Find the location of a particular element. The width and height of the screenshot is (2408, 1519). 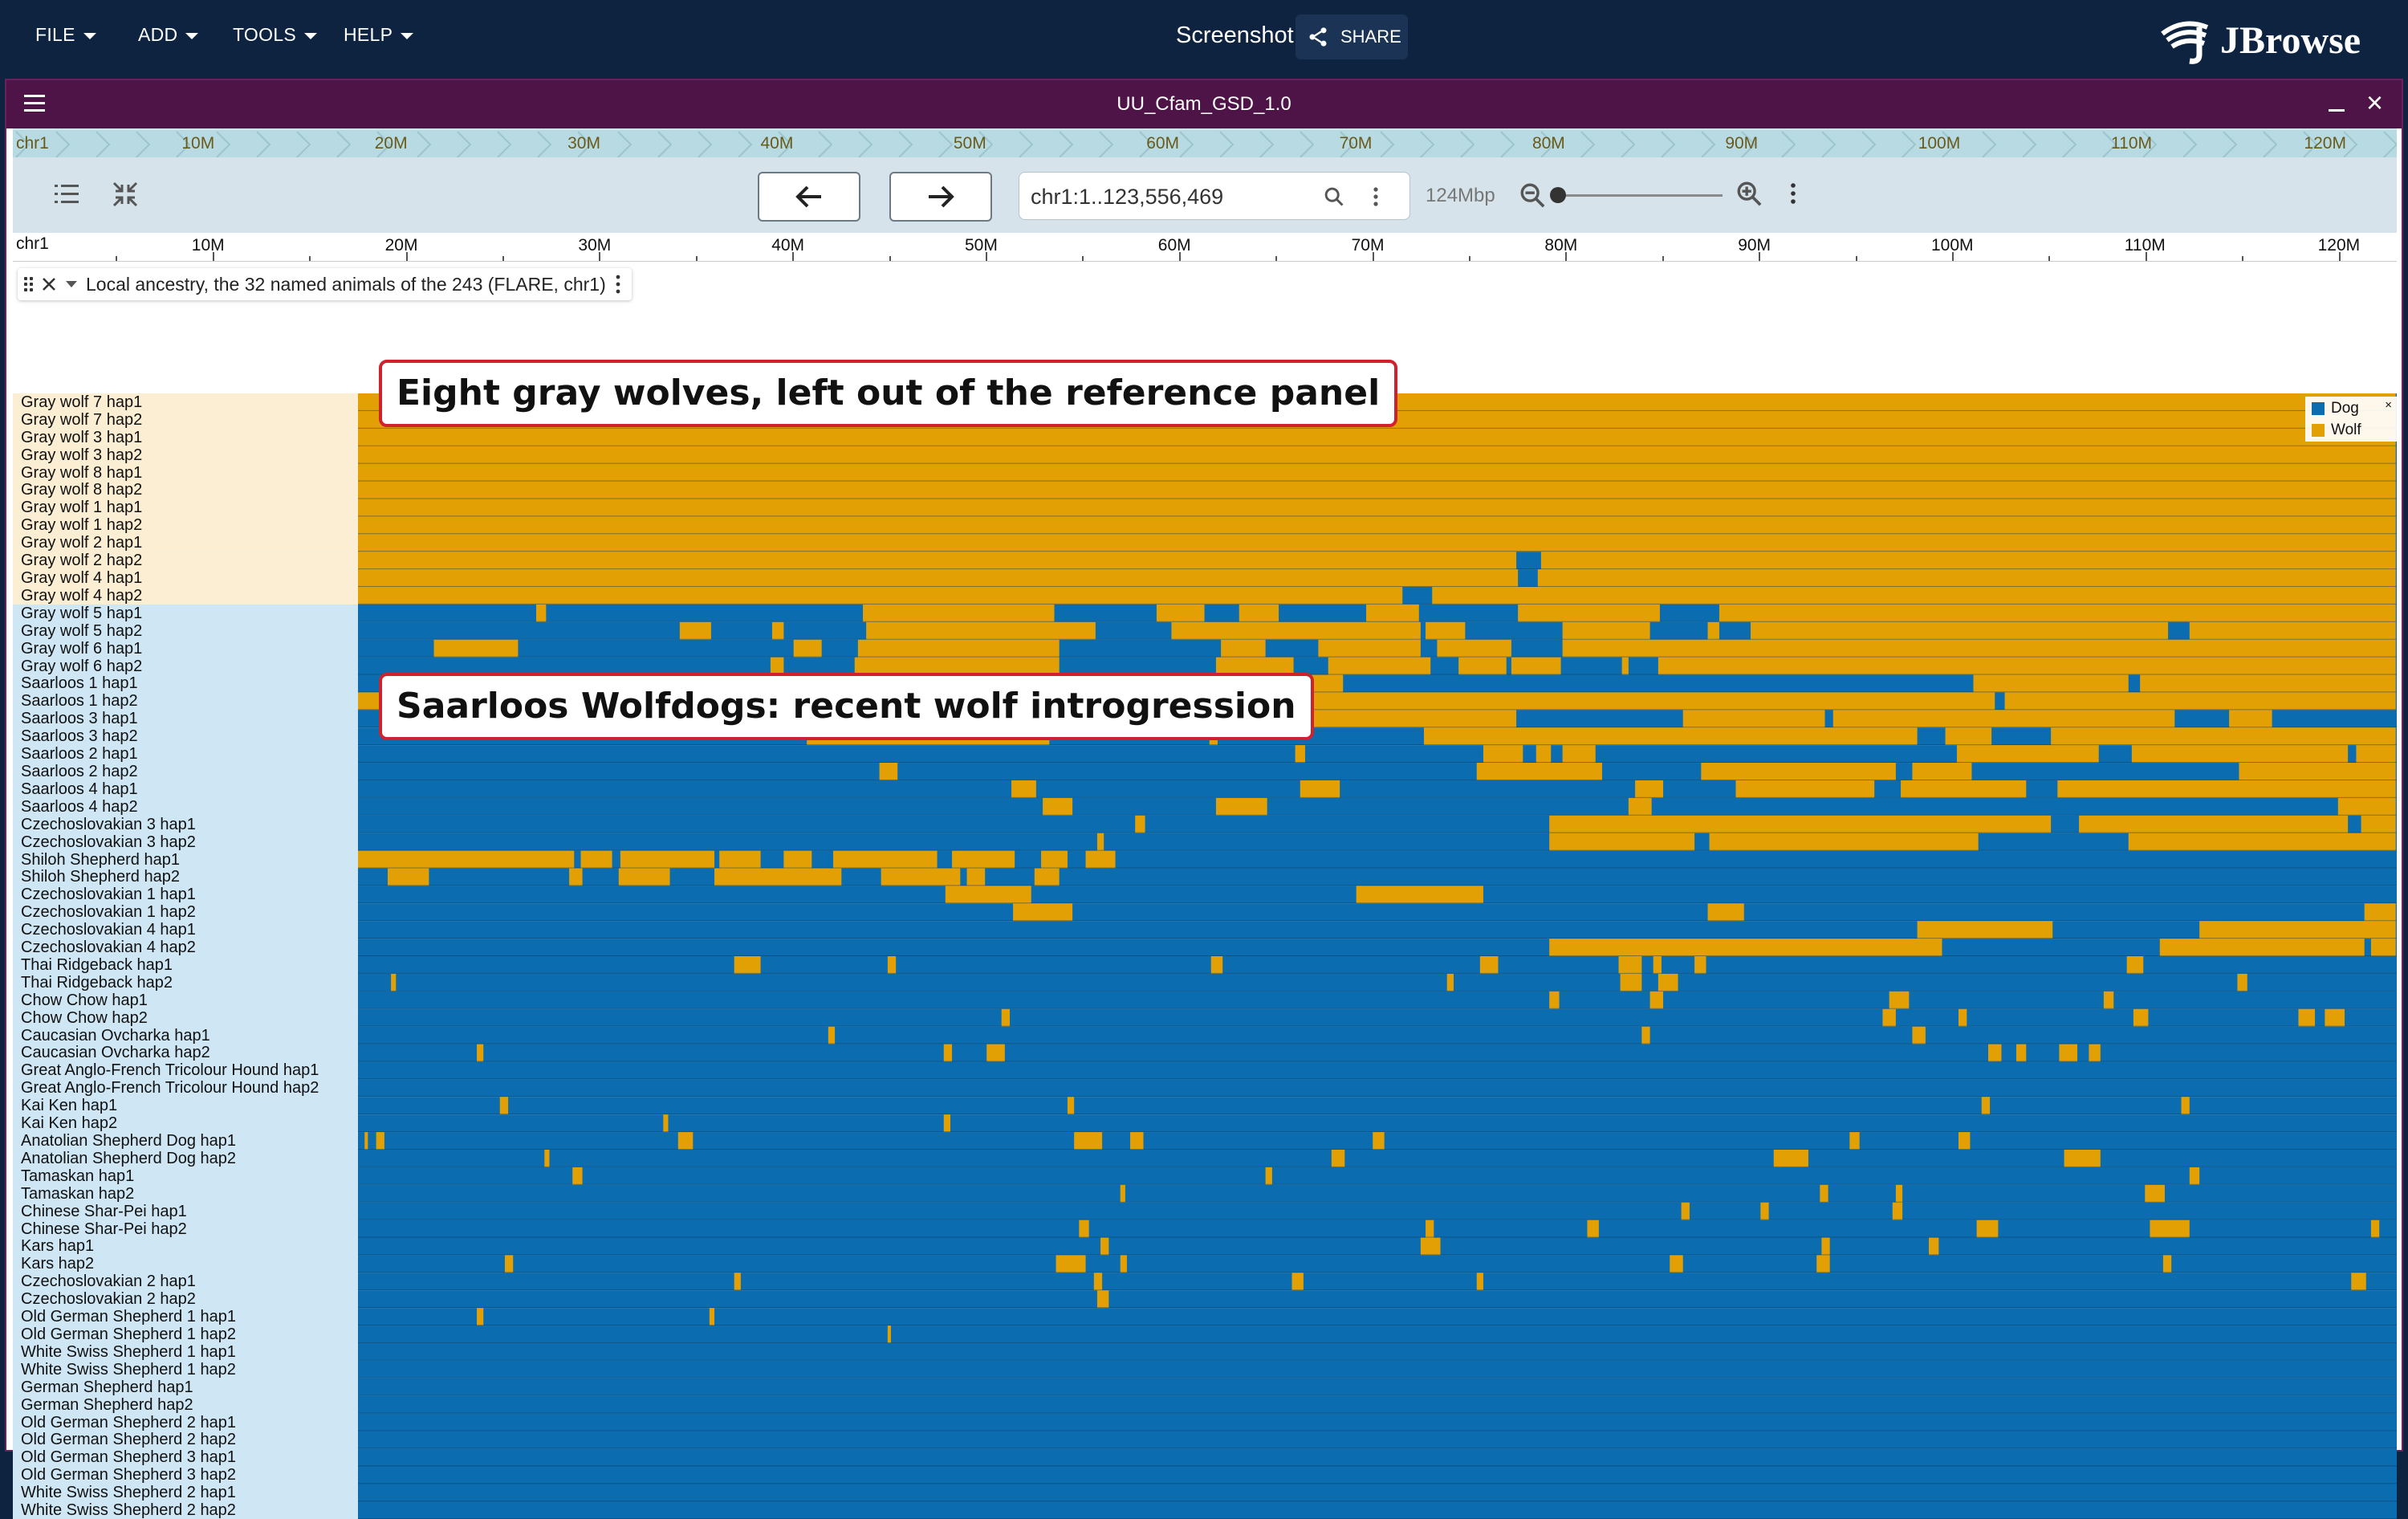

zoom-in-icon is located at coordinates (1749, 193).